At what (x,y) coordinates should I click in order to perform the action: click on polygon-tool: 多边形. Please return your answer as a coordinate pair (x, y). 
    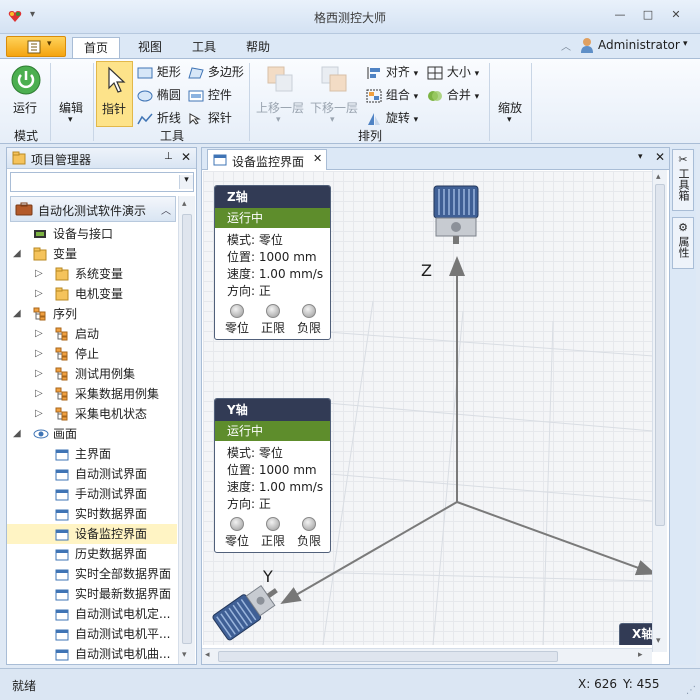
    Looking at the image, I should click on (216, 72).